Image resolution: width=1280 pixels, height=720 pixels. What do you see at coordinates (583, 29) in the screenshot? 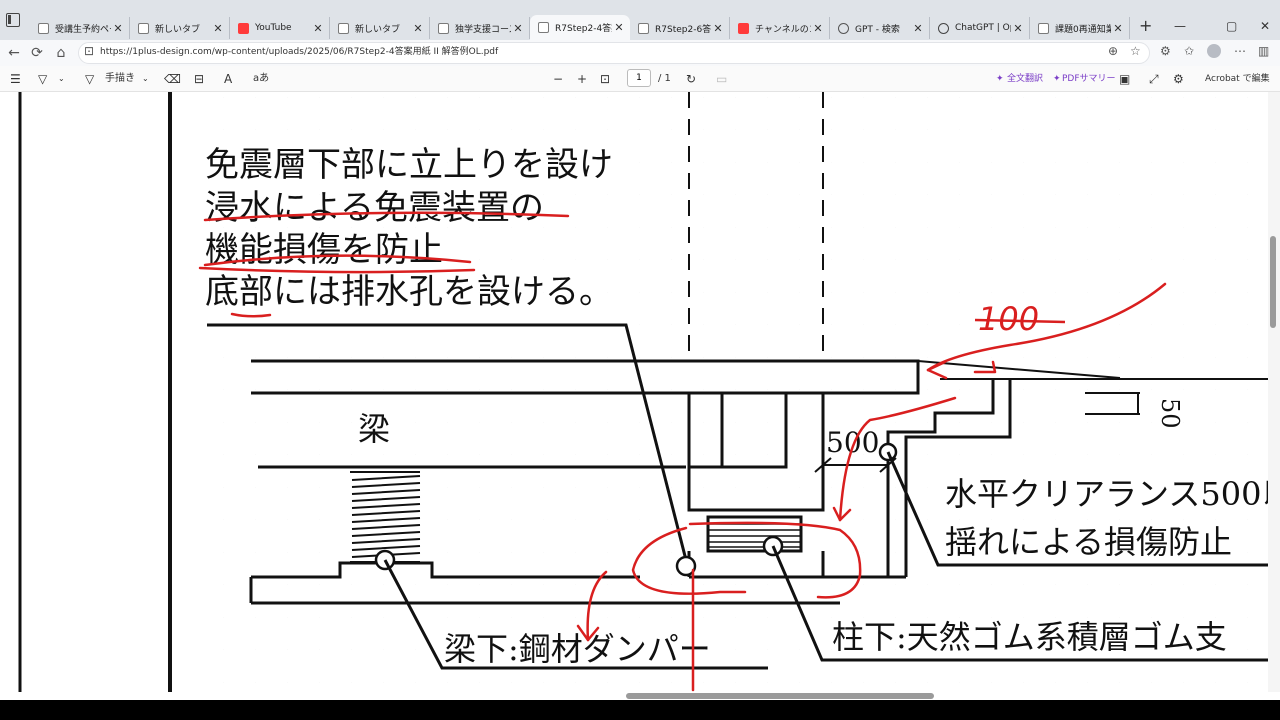
I see `tab-title: R7Step2-4答案用` at bounding box center [583, 29].